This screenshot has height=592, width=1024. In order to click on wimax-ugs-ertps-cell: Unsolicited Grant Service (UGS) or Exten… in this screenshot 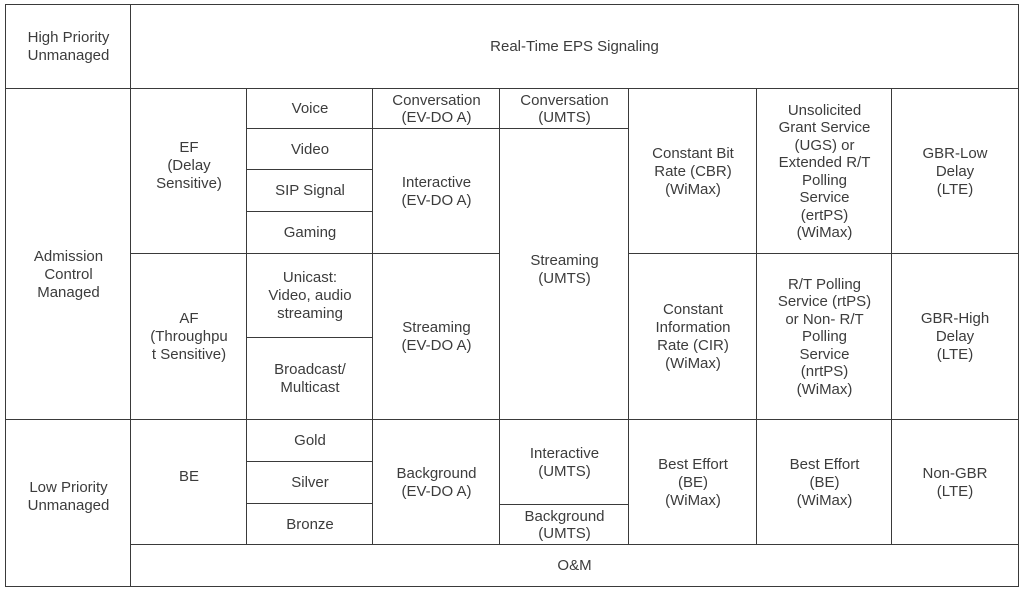, I will do `click(824, 171)`.